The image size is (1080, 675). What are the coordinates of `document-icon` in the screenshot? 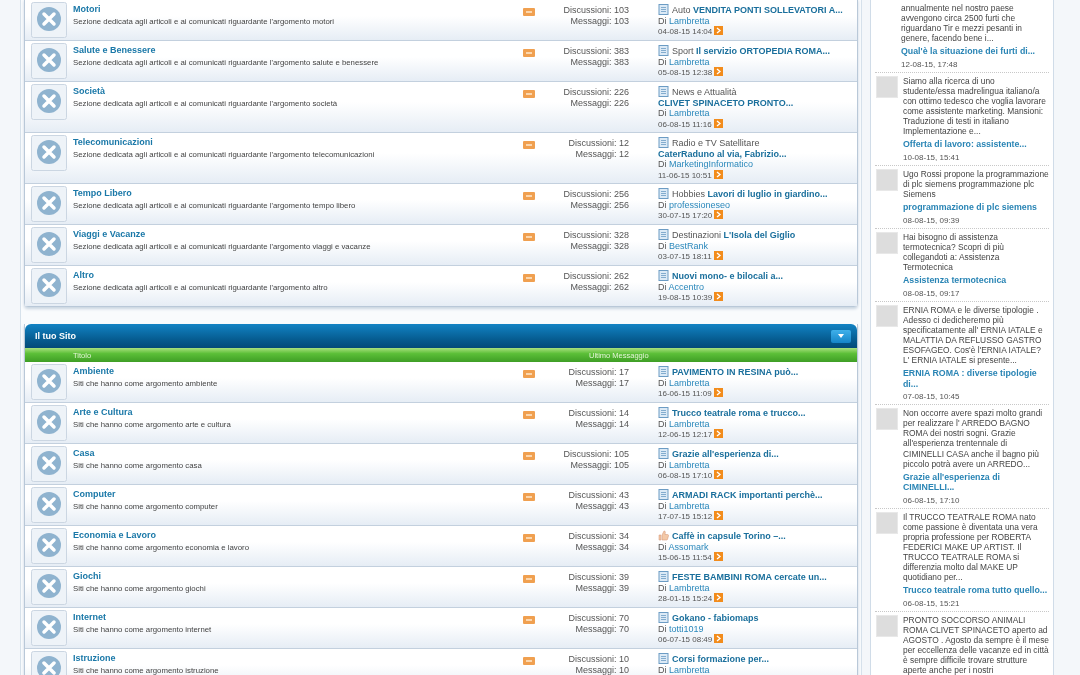 It's located at (663, 412).